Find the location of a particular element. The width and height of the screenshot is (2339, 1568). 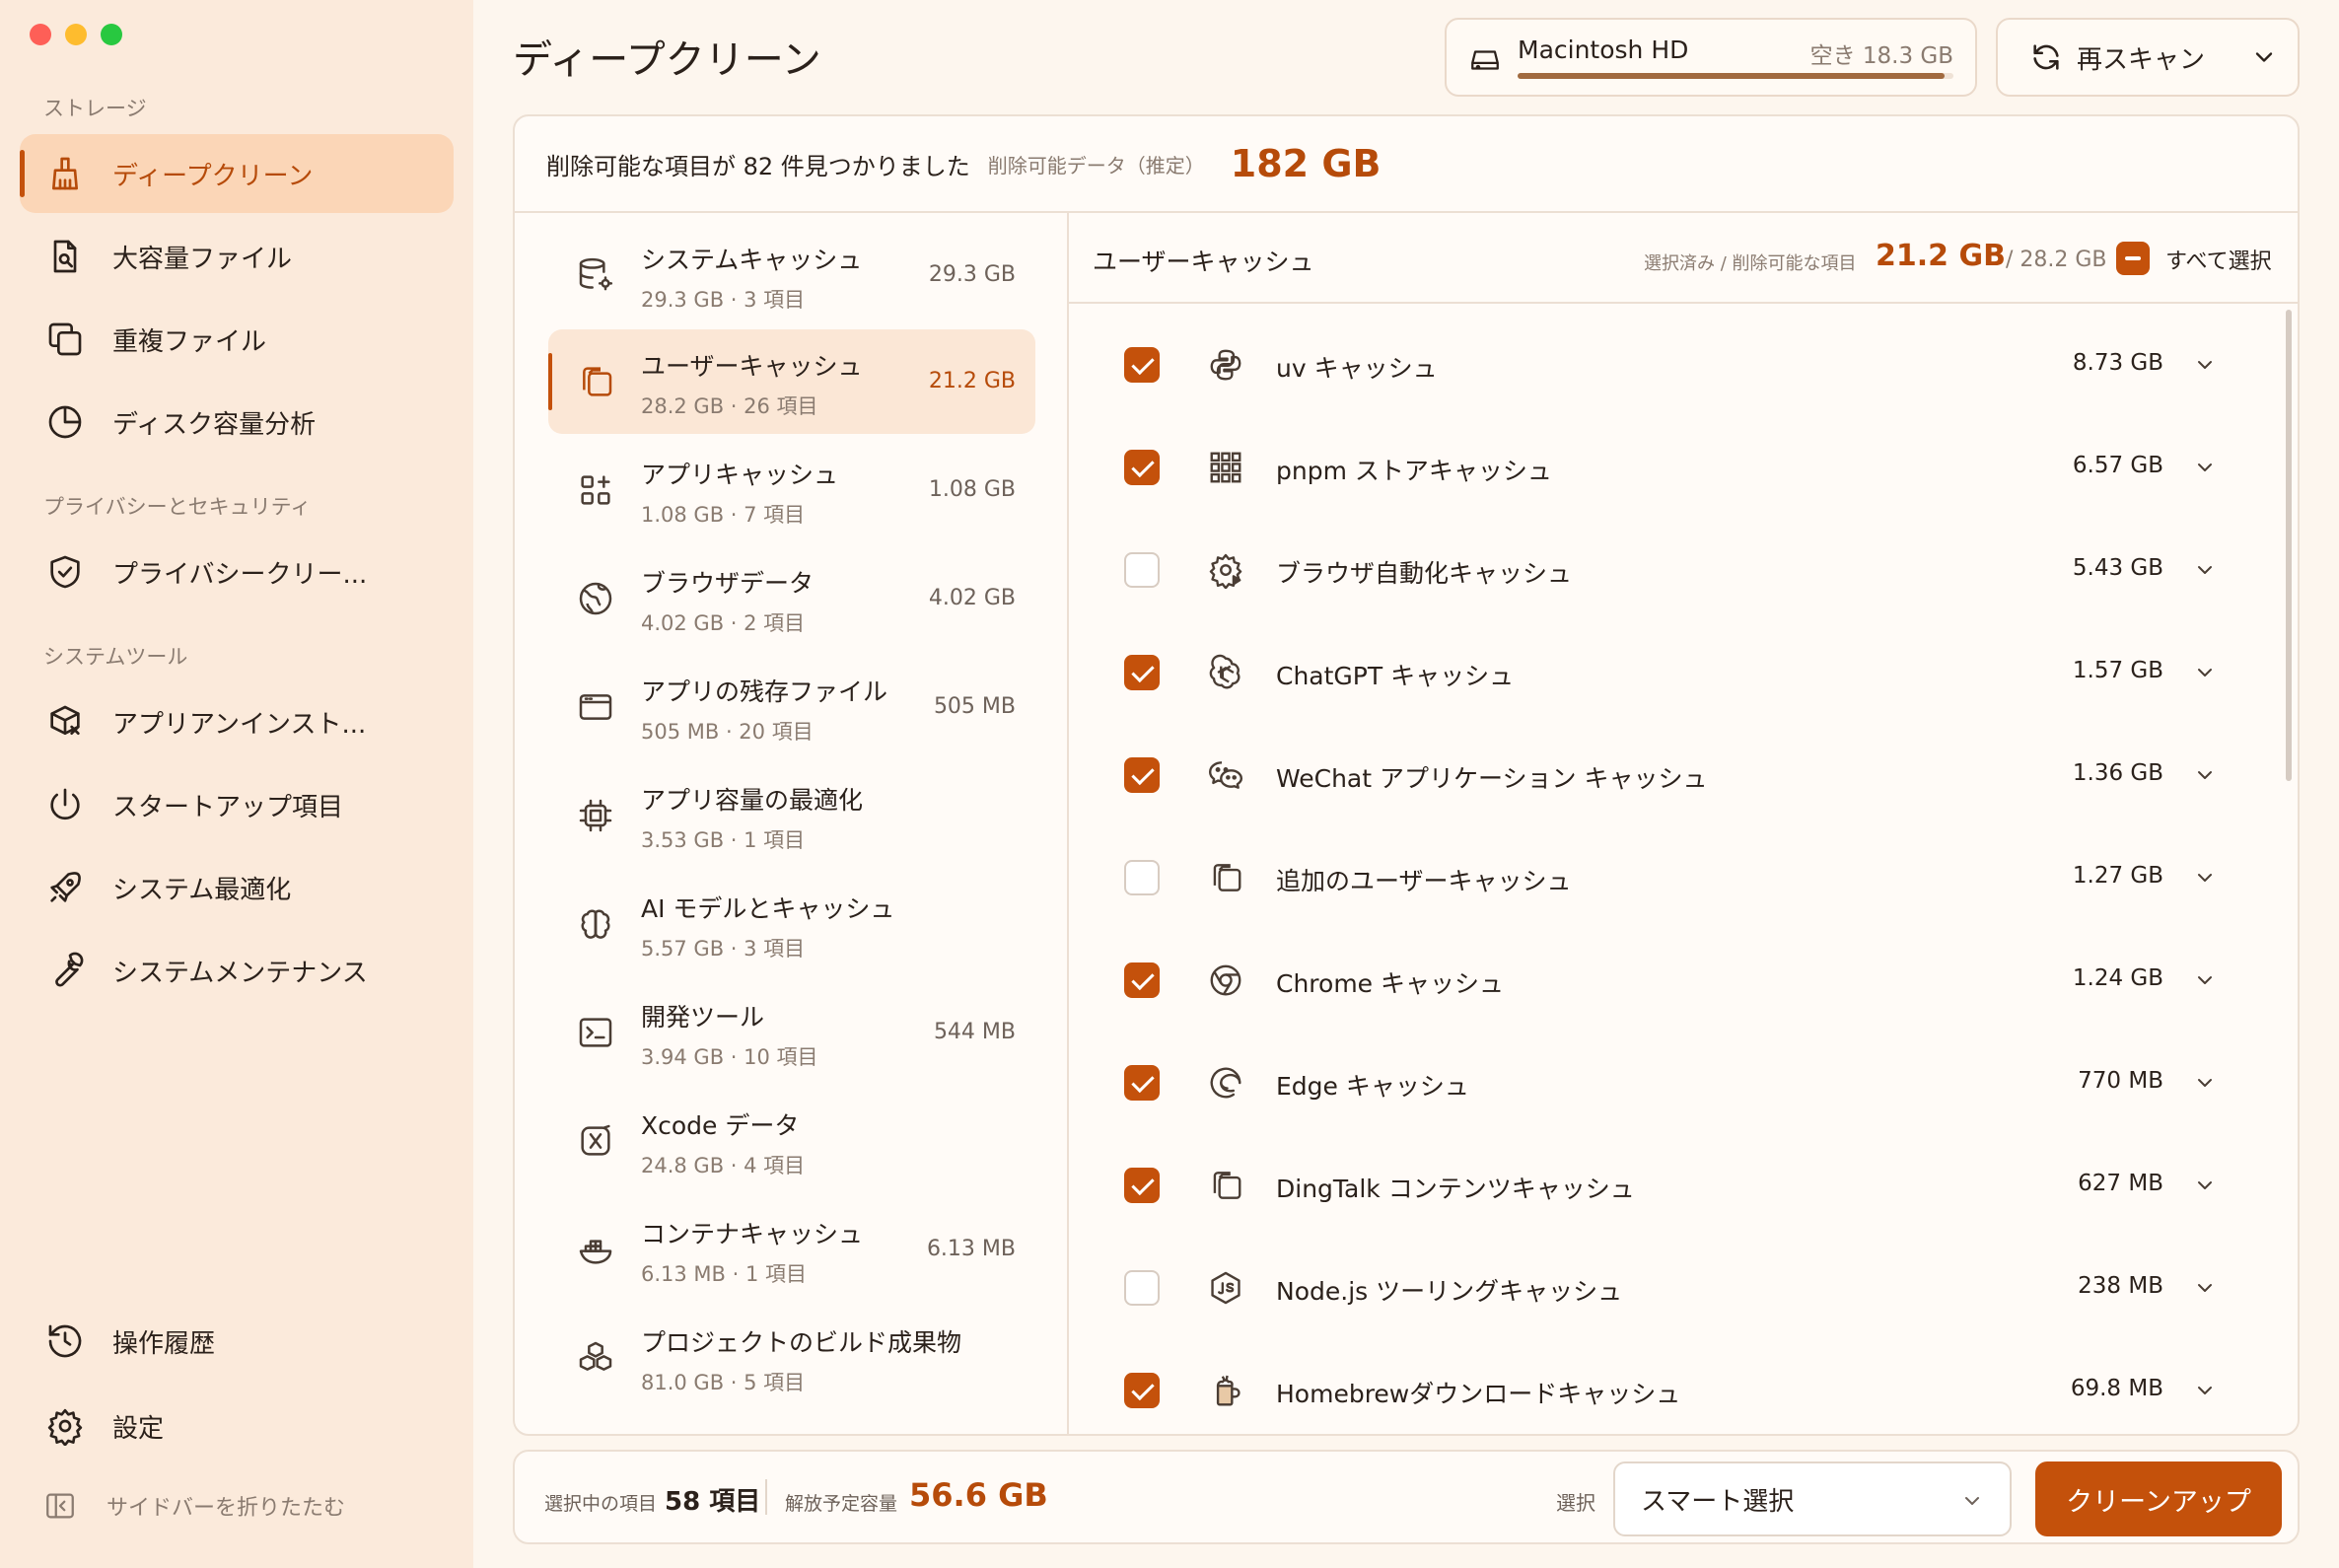

disk-name: Macintosh HD is located at coordinates (1603, 50).